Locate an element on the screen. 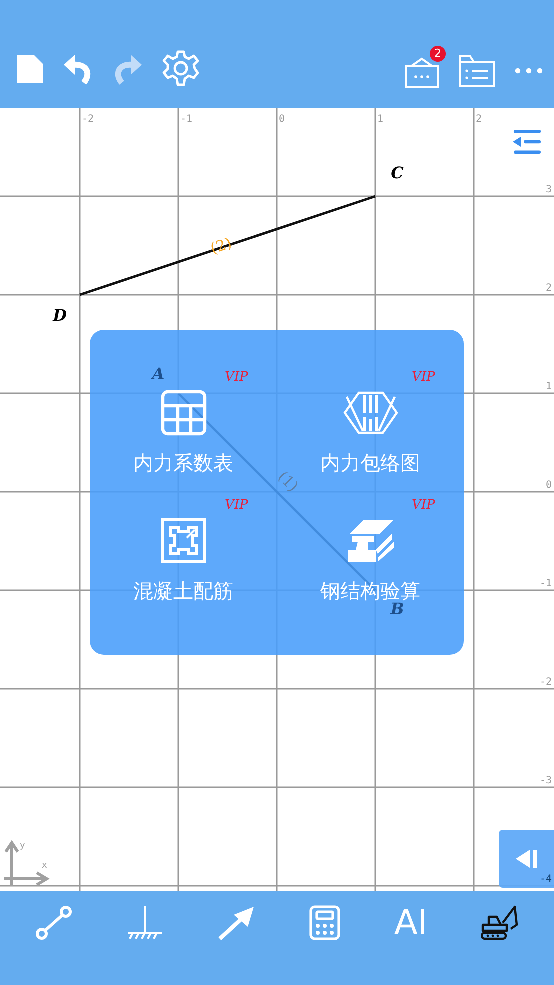 Image resolution: width=554 pixels, height=985 pixels. axis-tick-label: -3 is located at coordinates (546, 781).